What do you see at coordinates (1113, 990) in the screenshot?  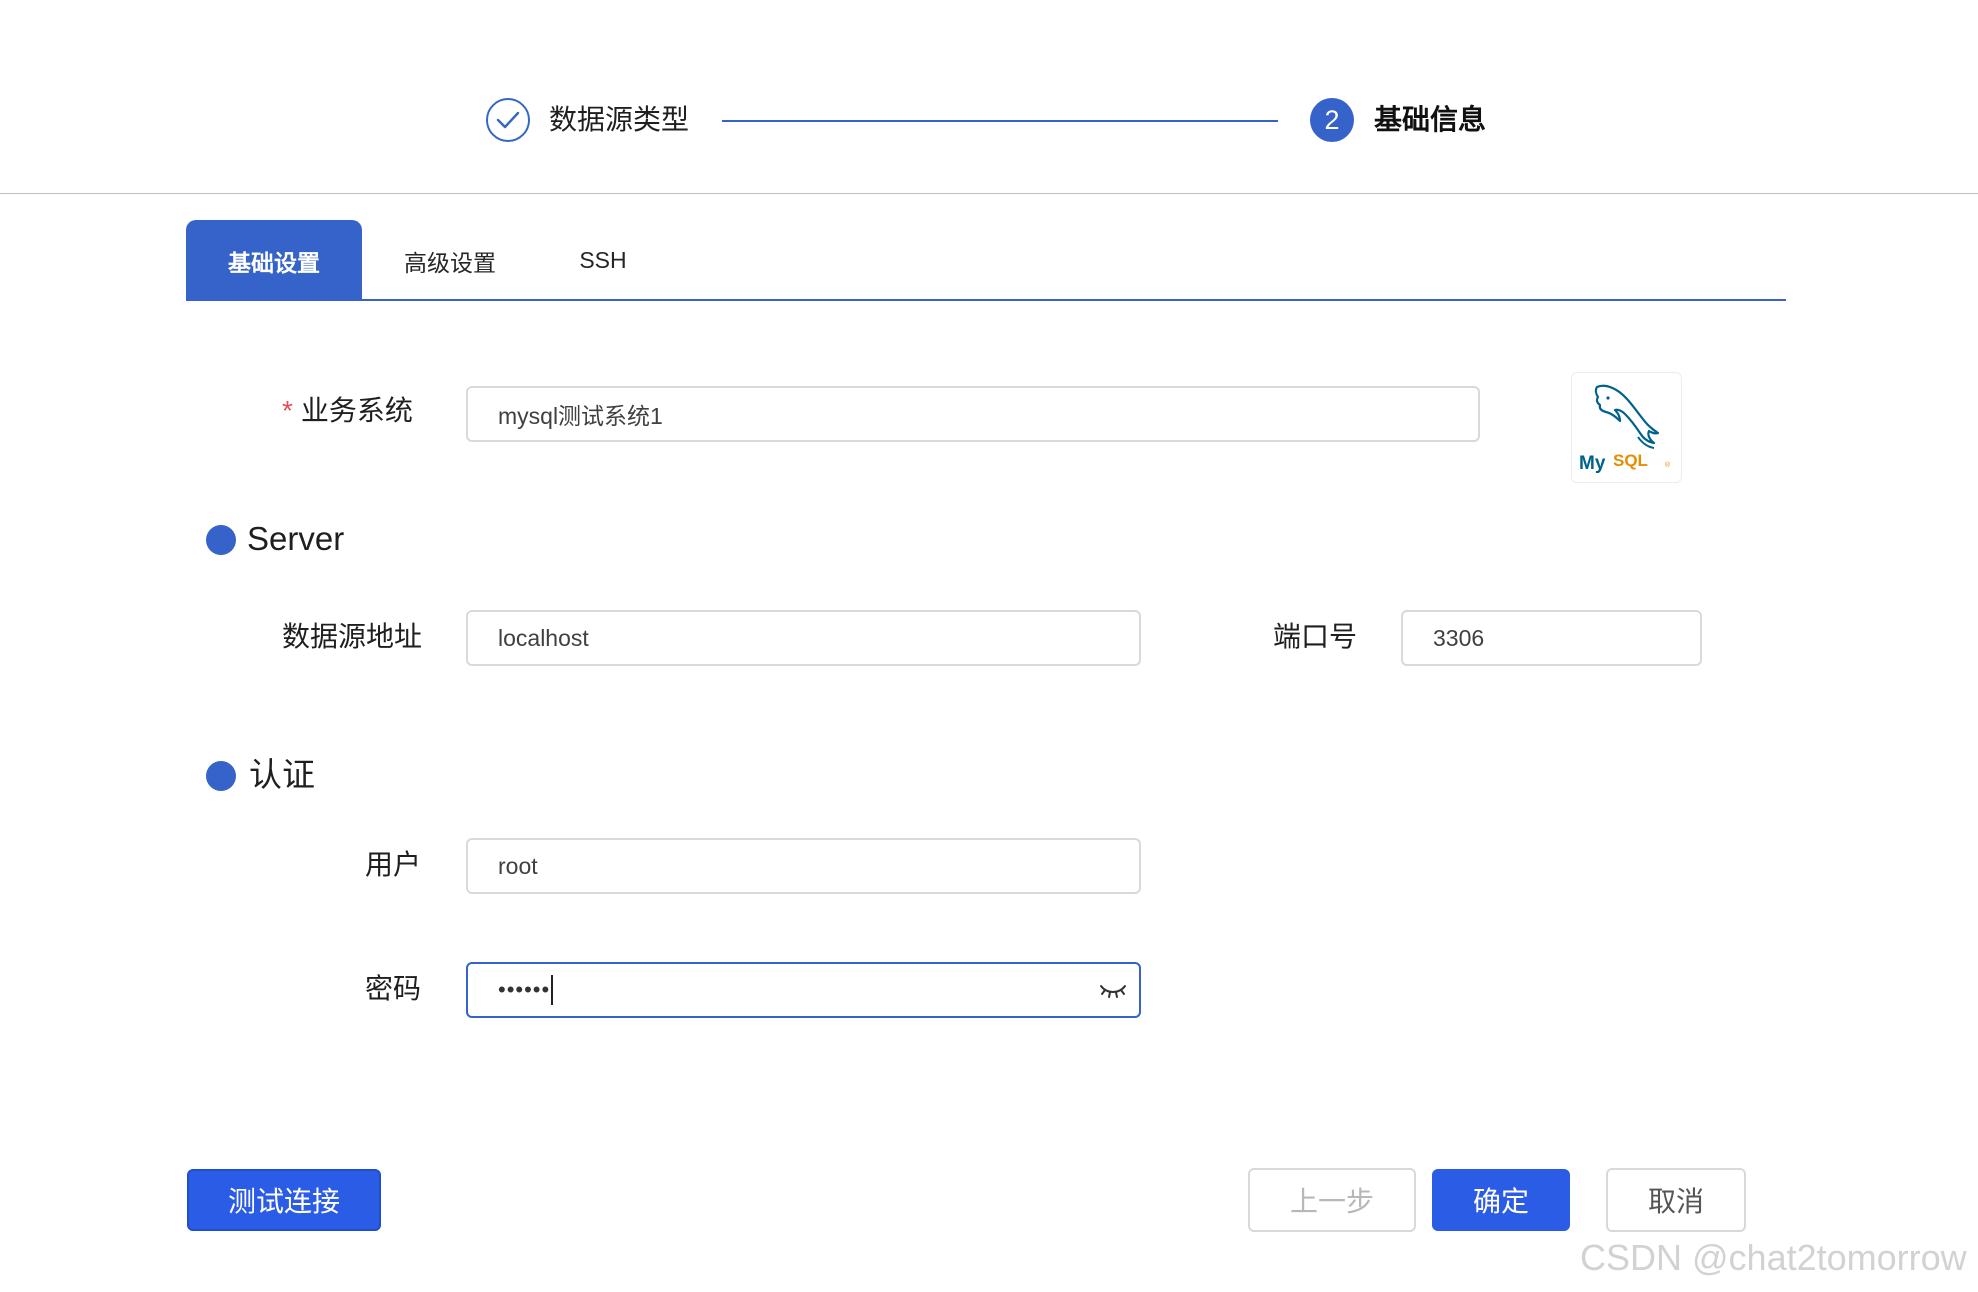 I see `eye-closed-icon` at bounding box center [1113, 990].